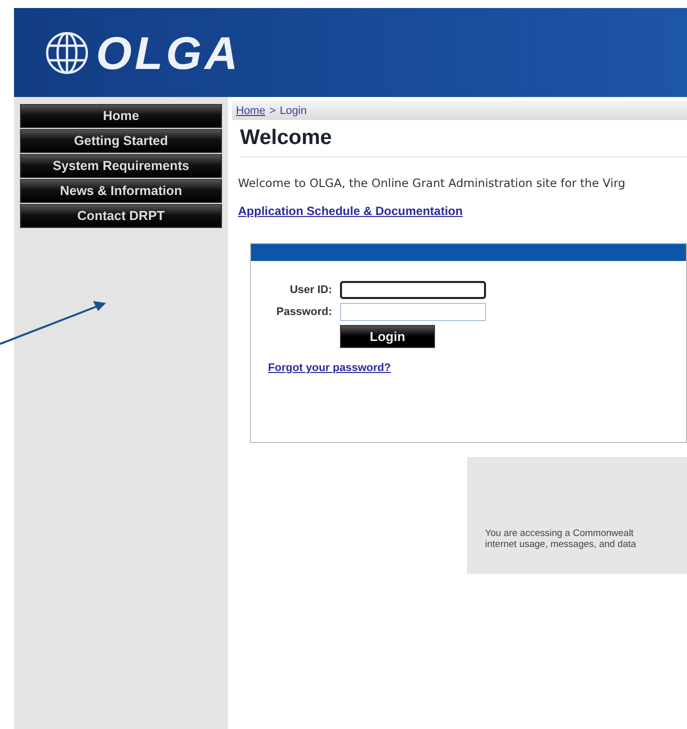  Describe the element at coordinates (293, 110) in the screenshot. I see `breadcrumb-current: Login` at that location.